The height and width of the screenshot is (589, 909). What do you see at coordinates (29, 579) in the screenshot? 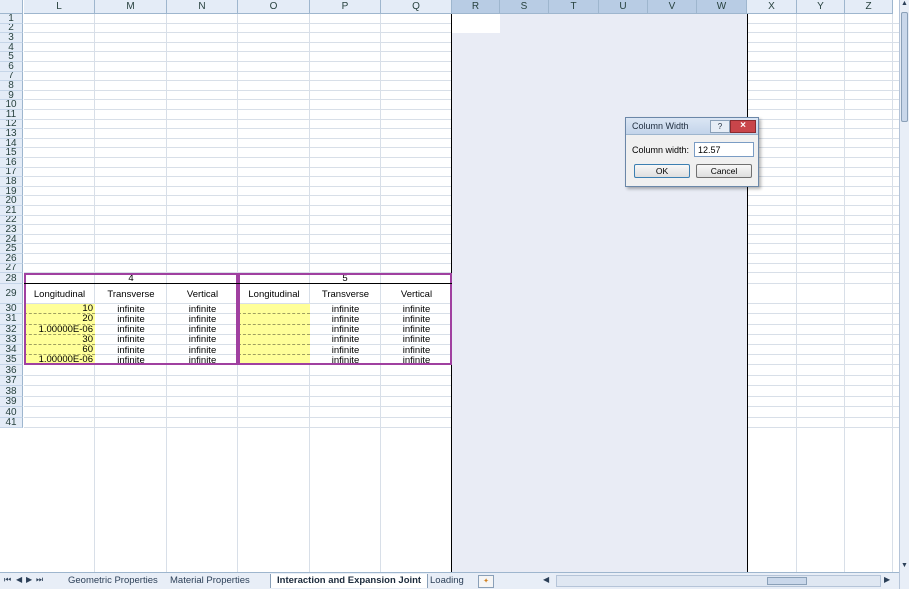
I see `next-sheet-icon: ▶` at bounding box center [29, 579].